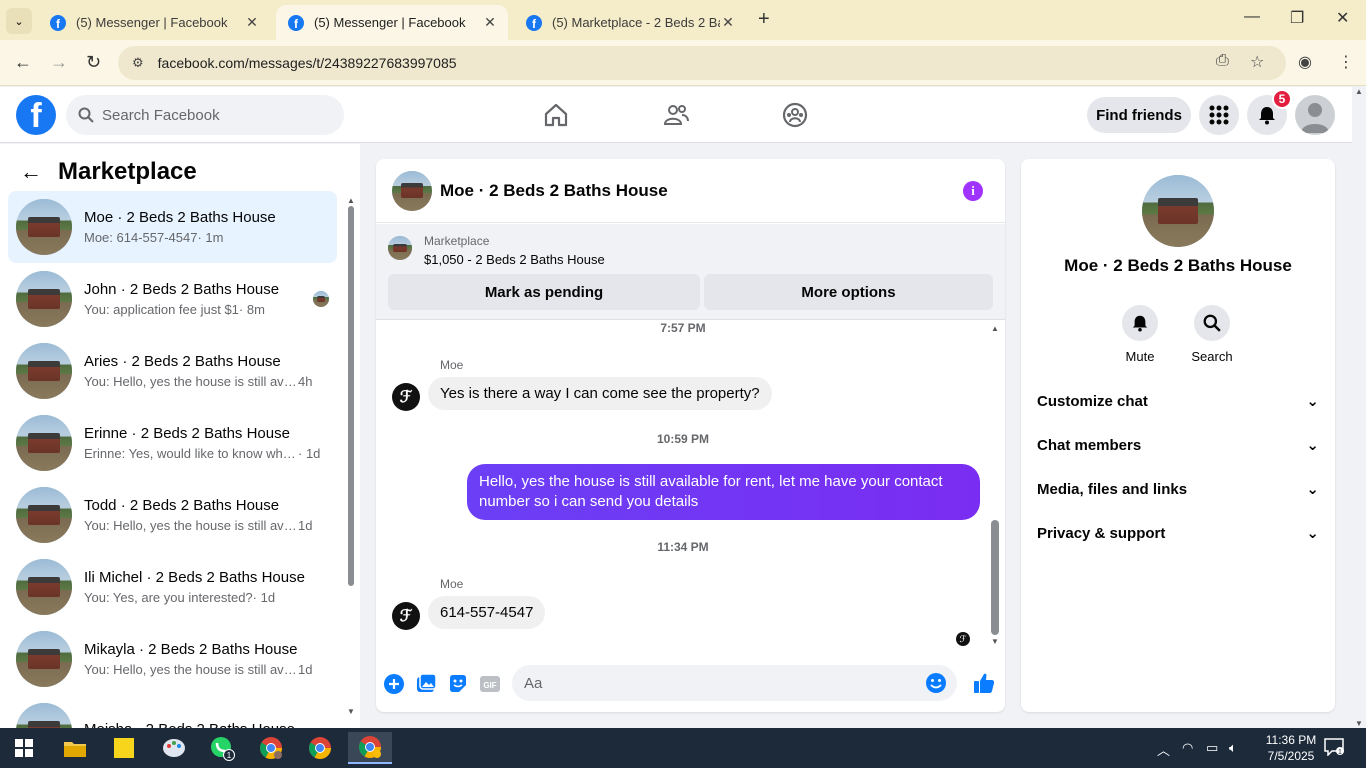 This screenshot has width=1366, height=768. Describe the element at coordinates (19, 21) in the screenshot. I see `tab-search-menu-button: ⌄` at that location.